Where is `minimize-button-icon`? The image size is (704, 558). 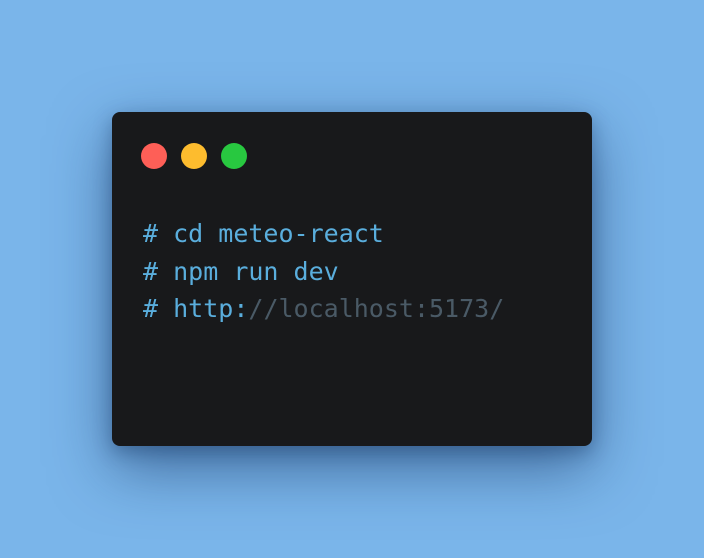
minimize-button-icon is located at coordinates (194, 156).